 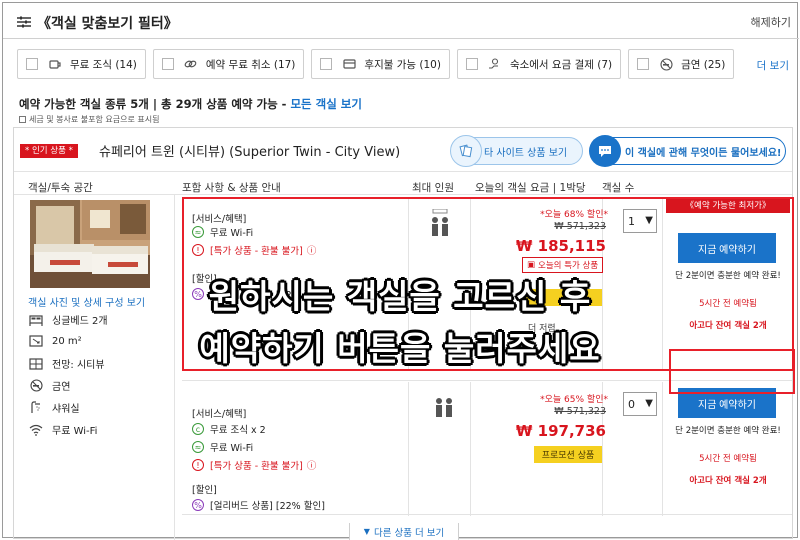 I want to click on filter-chip-pay-later: 후지불 가능 (10), so click(x=380, y=64).